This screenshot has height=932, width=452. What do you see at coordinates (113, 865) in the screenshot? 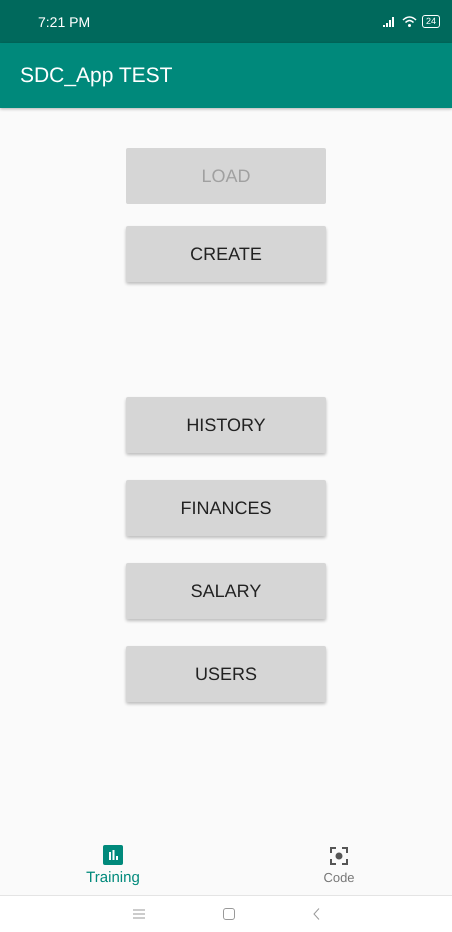
I see `nav-tab: Training` at bounding box center [113, 865].